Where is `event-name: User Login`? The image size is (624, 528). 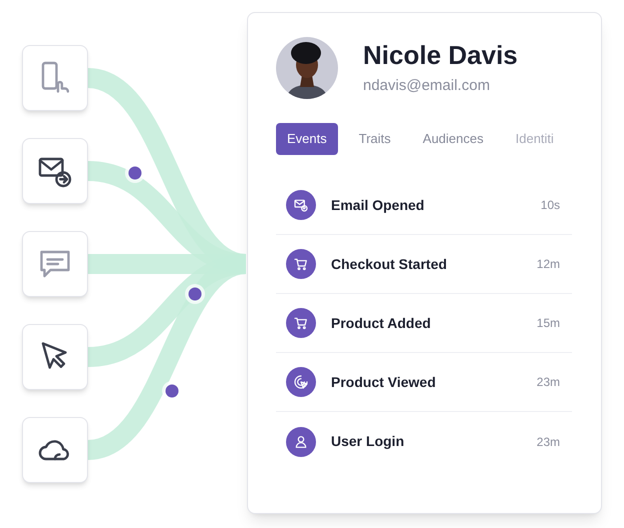 event-name: User Login is located at coordinates (368, 441).